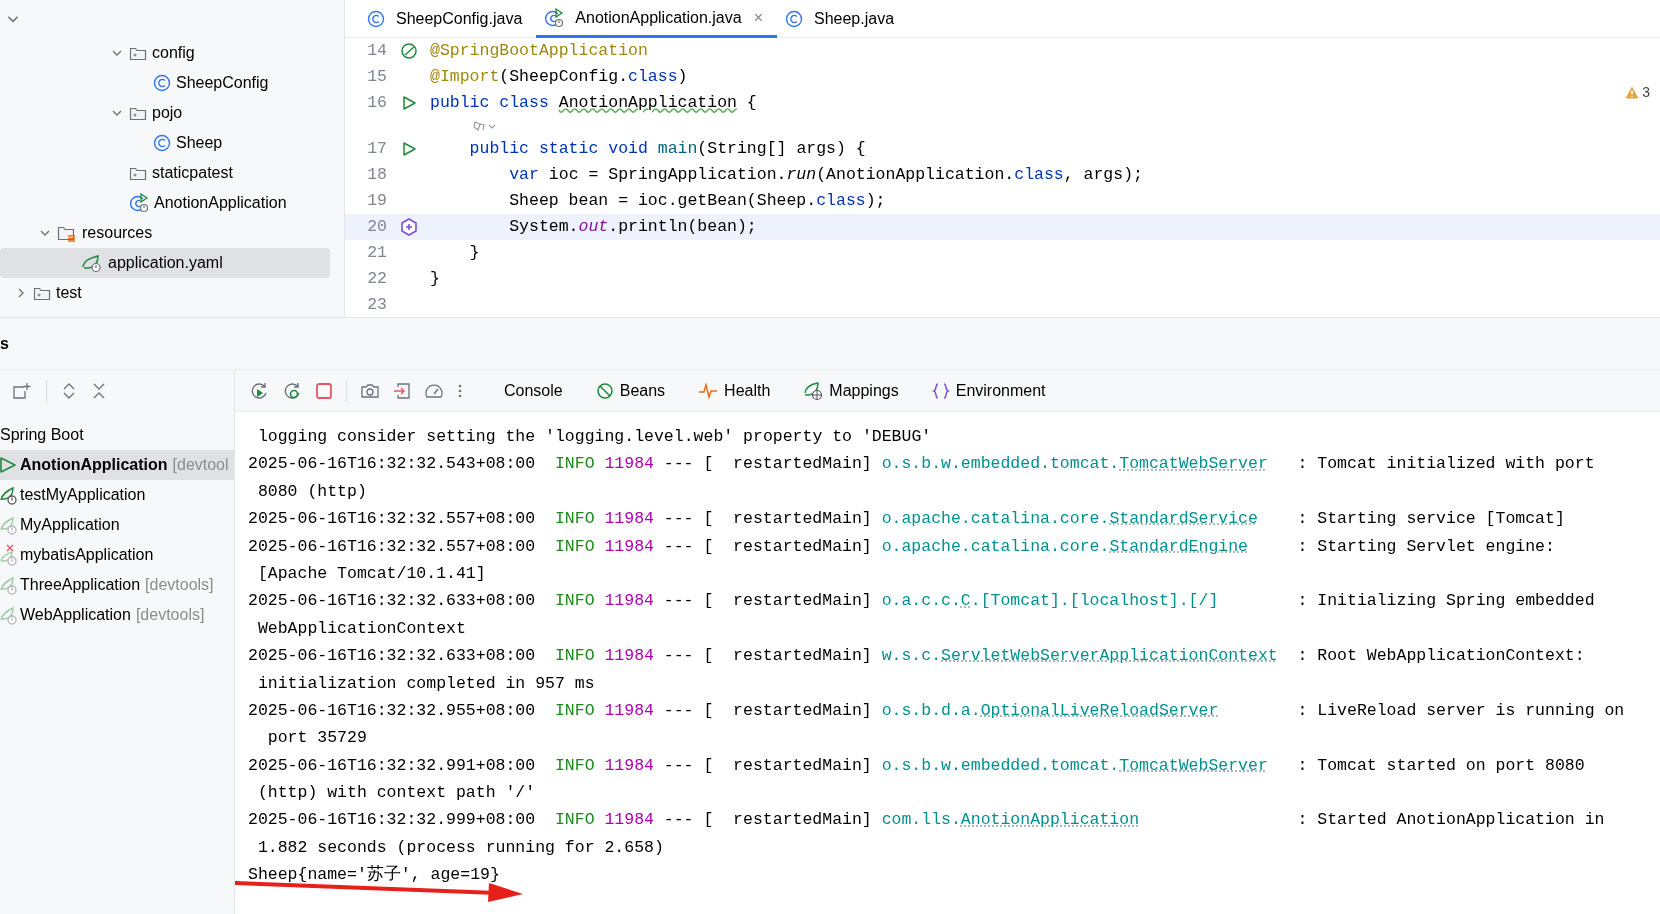  I want to click on tree-item: AnotionApplication, so click(165, 203).